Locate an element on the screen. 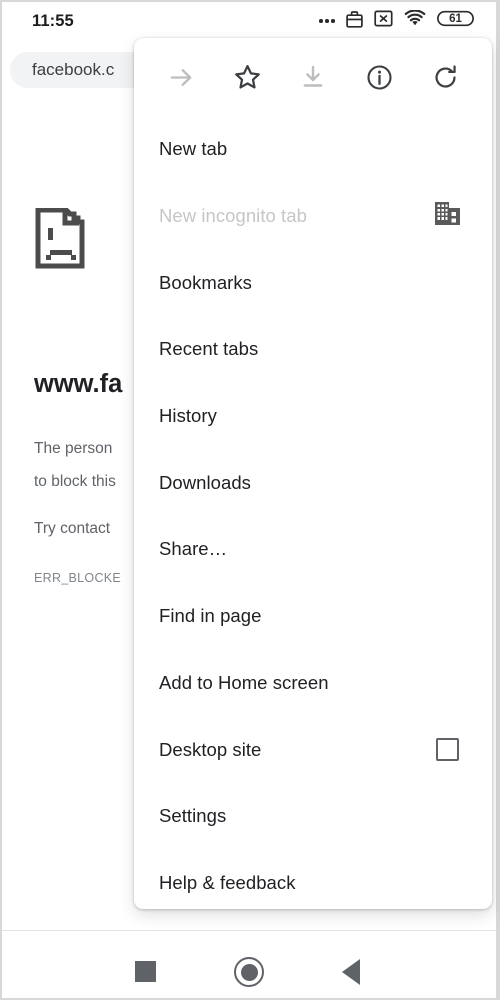  menu-item-desktop-site: Desktop site is located at coordinates (313, 749).